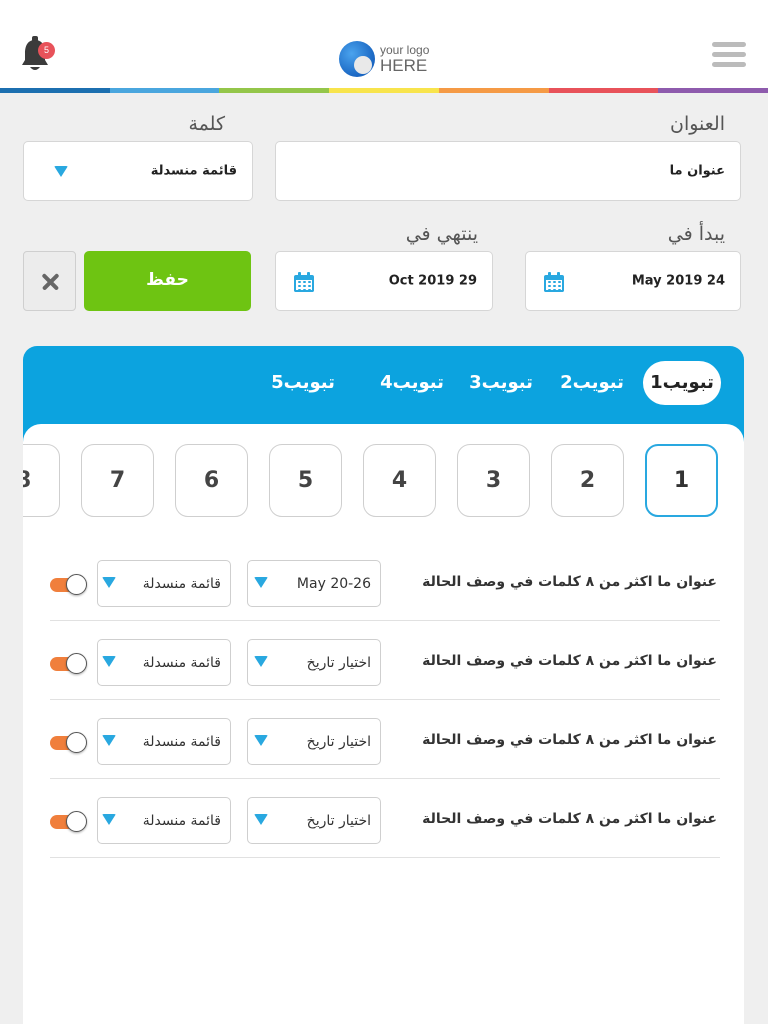  What do you see at coordinates (303, 383) in the screenshot?
I see `tab-5: تبويب5` at bounding box center [303, 383].